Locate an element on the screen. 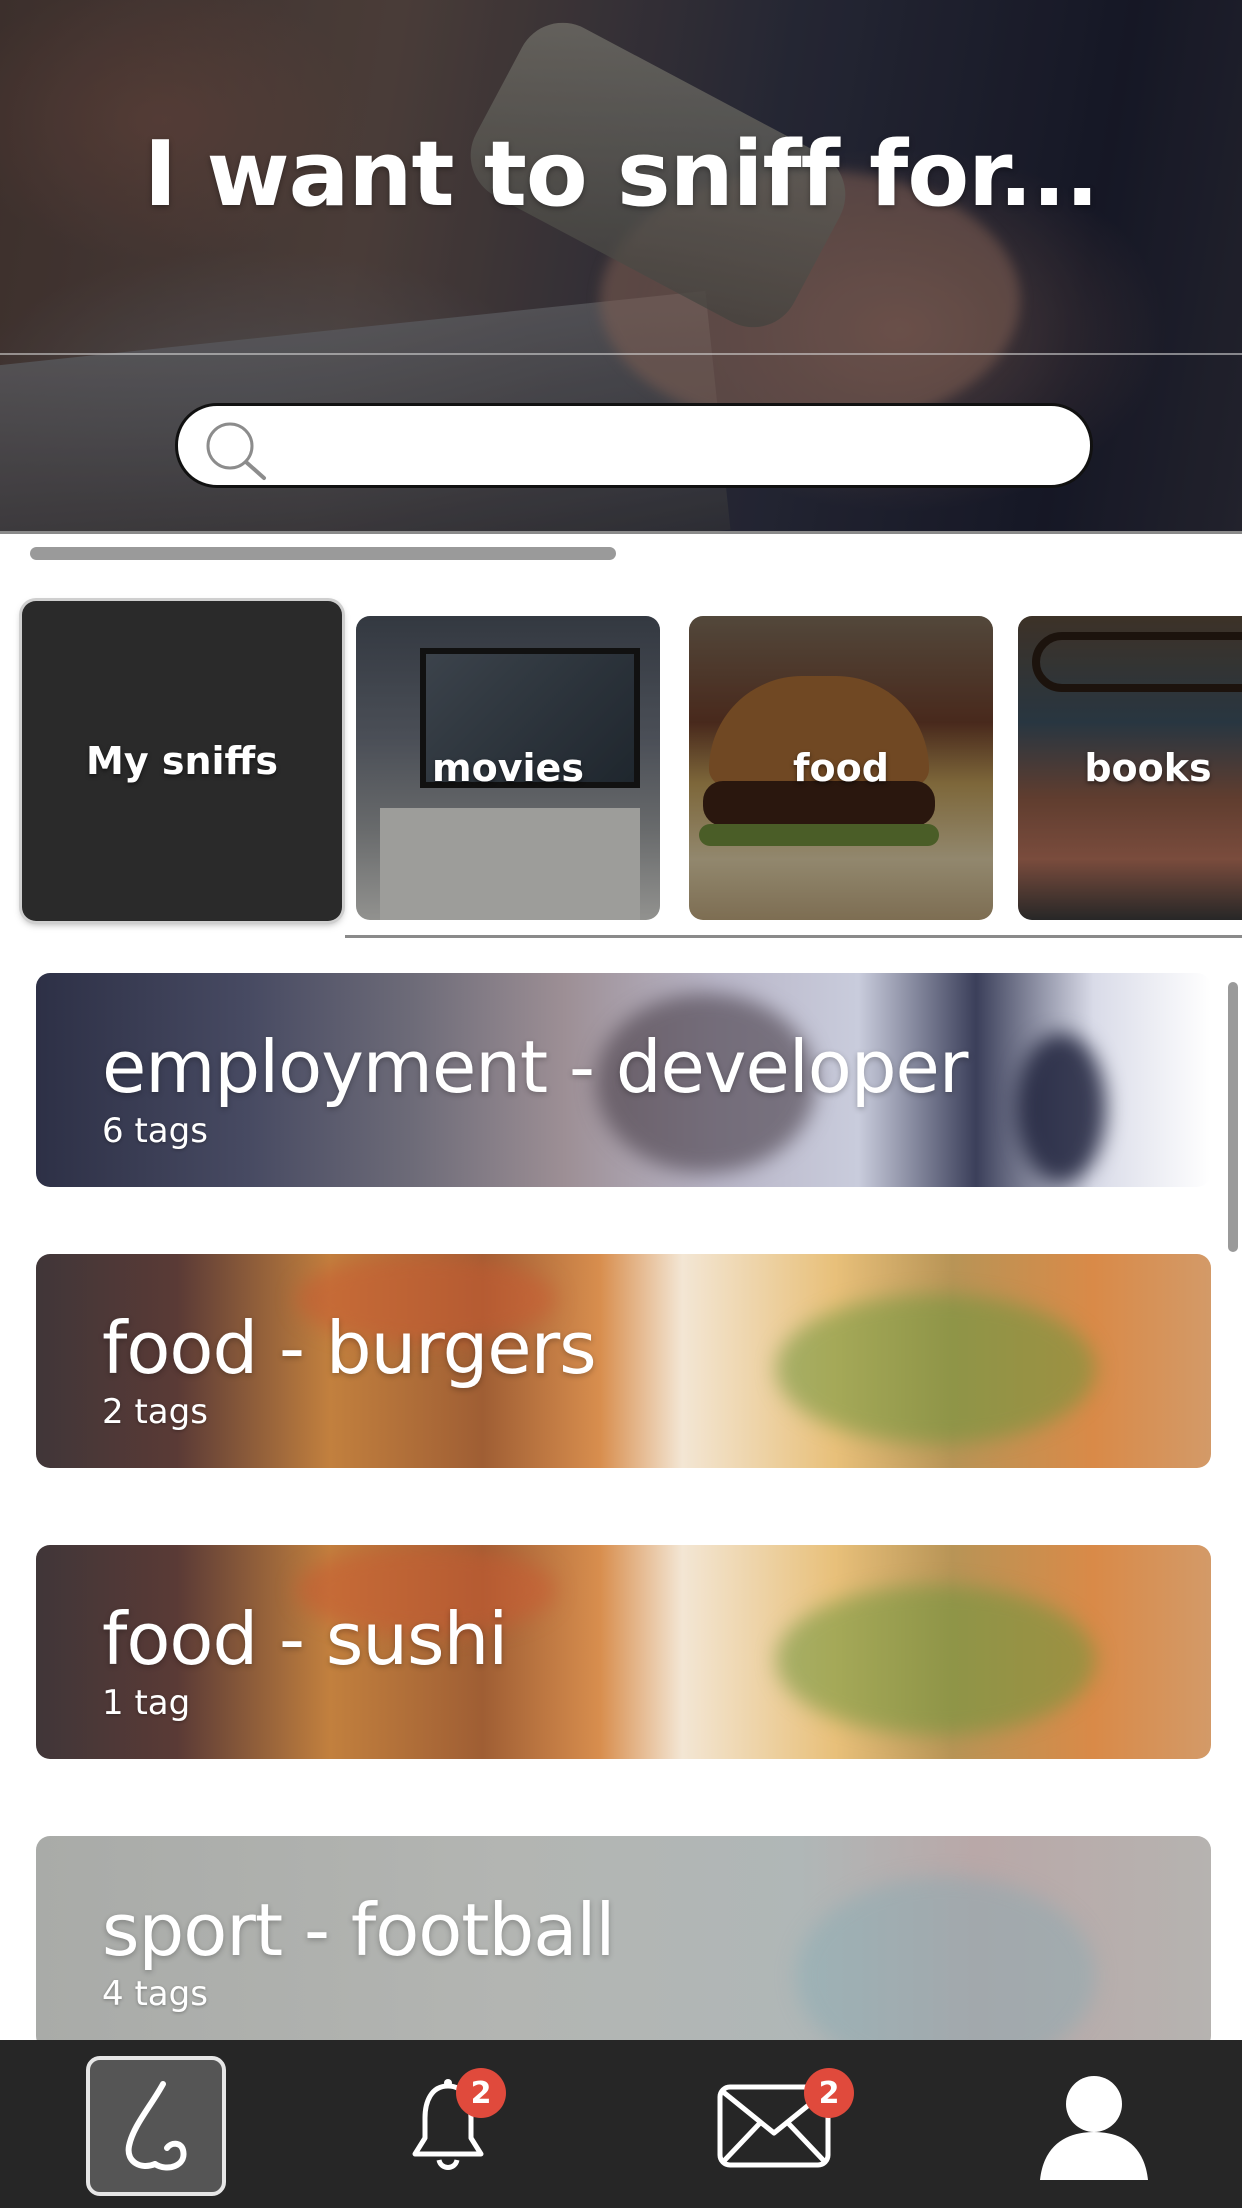 The height and width of the screenshot is (2208, 1242). message-badge: 2 is located at coordinates (829, 2093).